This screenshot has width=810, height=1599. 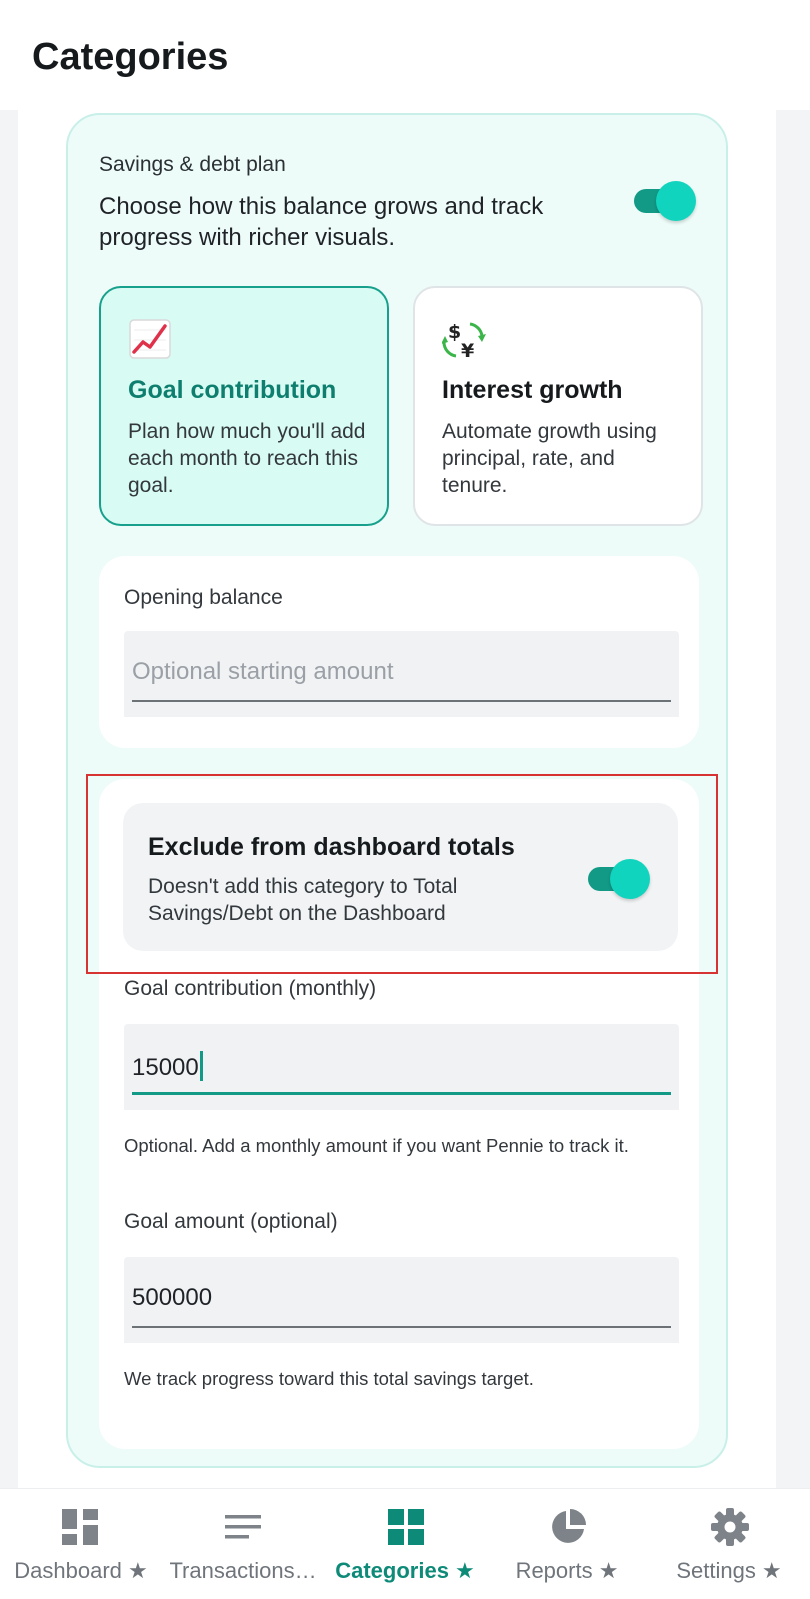 What do you see at coordinates (532, 390) in the screenshot?
I see `mode-interest-title: Interest growth` at bounding box center [532, 390].